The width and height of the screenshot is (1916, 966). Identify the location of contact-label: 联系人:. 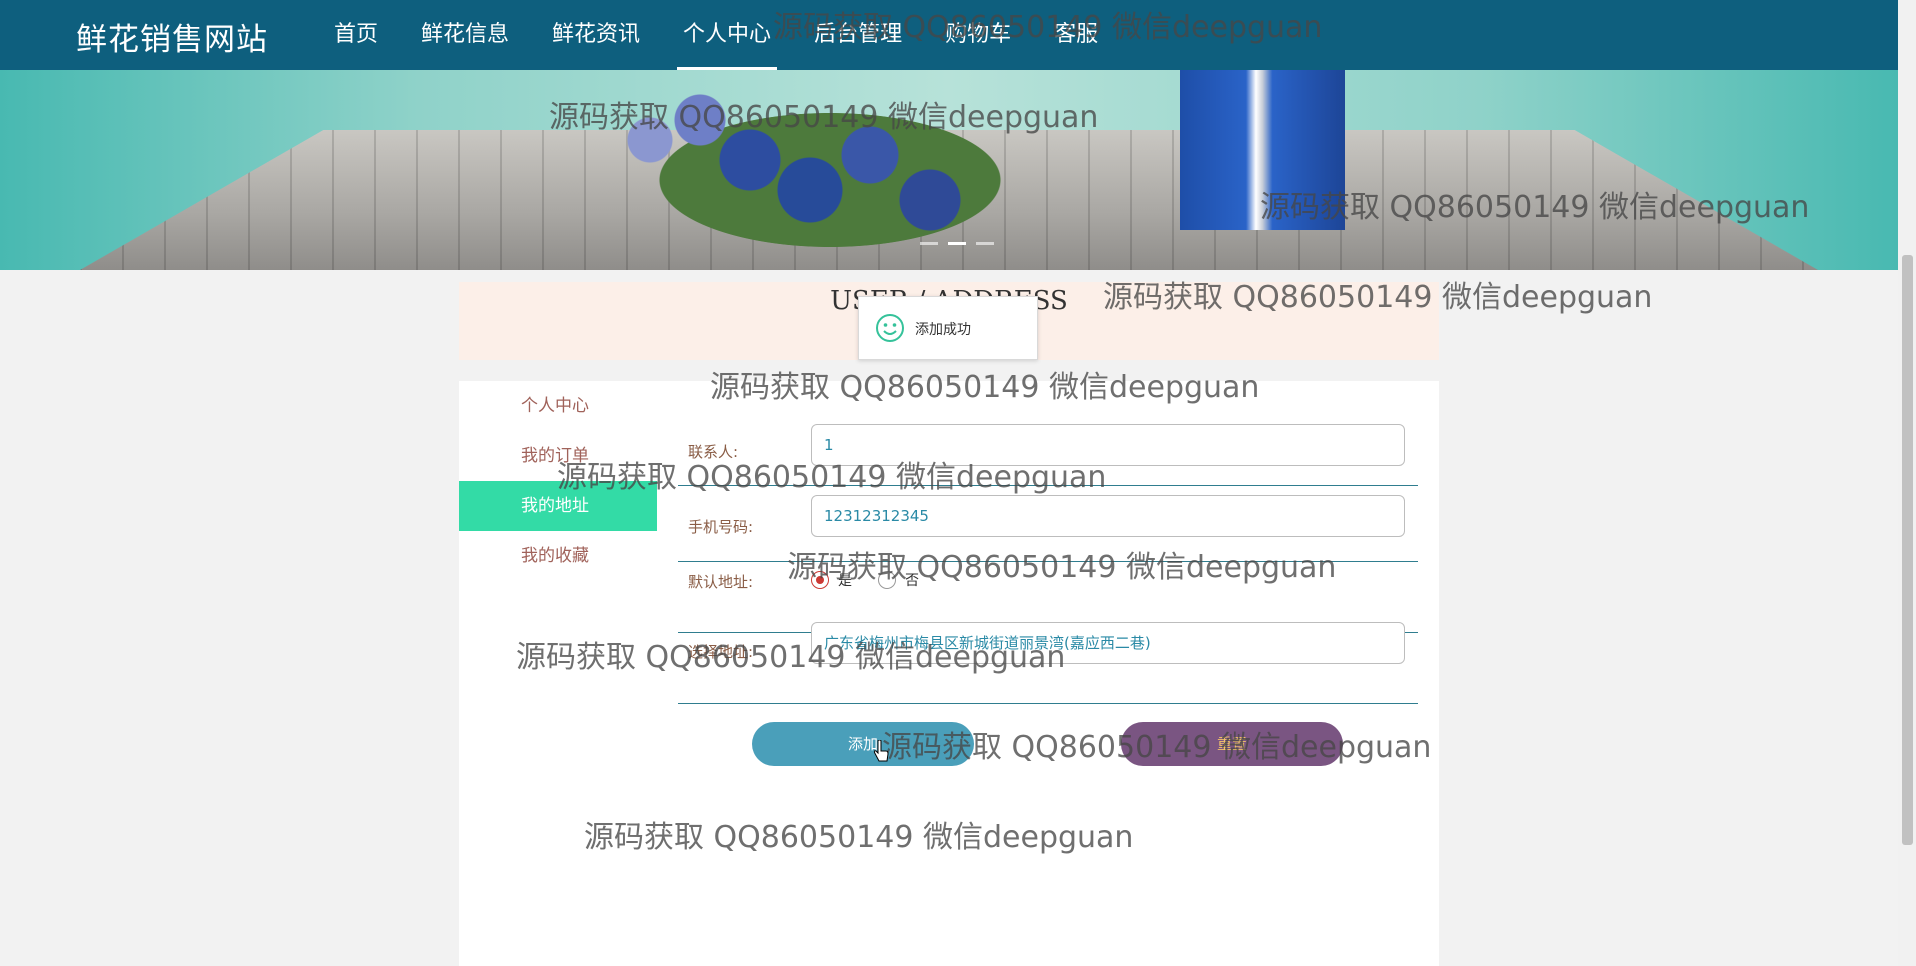
(713, 452).